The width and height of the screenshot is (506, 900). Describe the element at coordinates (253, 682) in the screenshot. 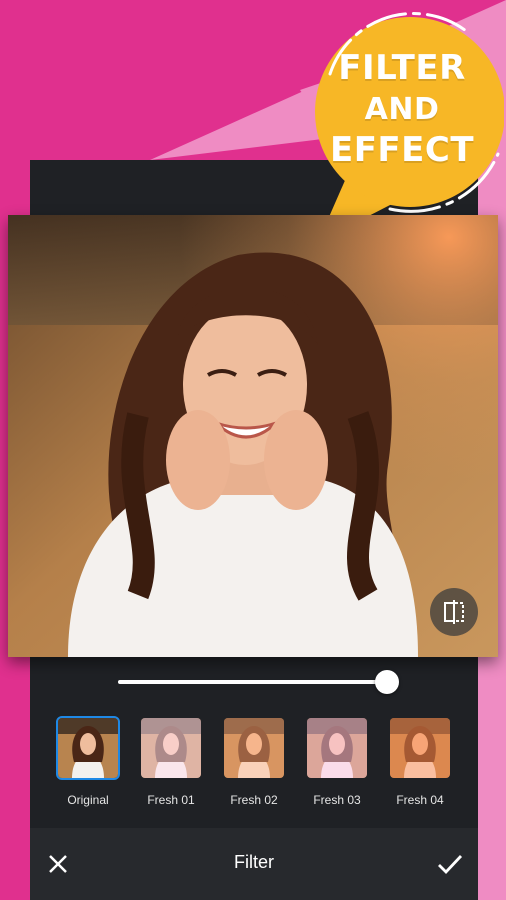

I see `slider-track` at that location.